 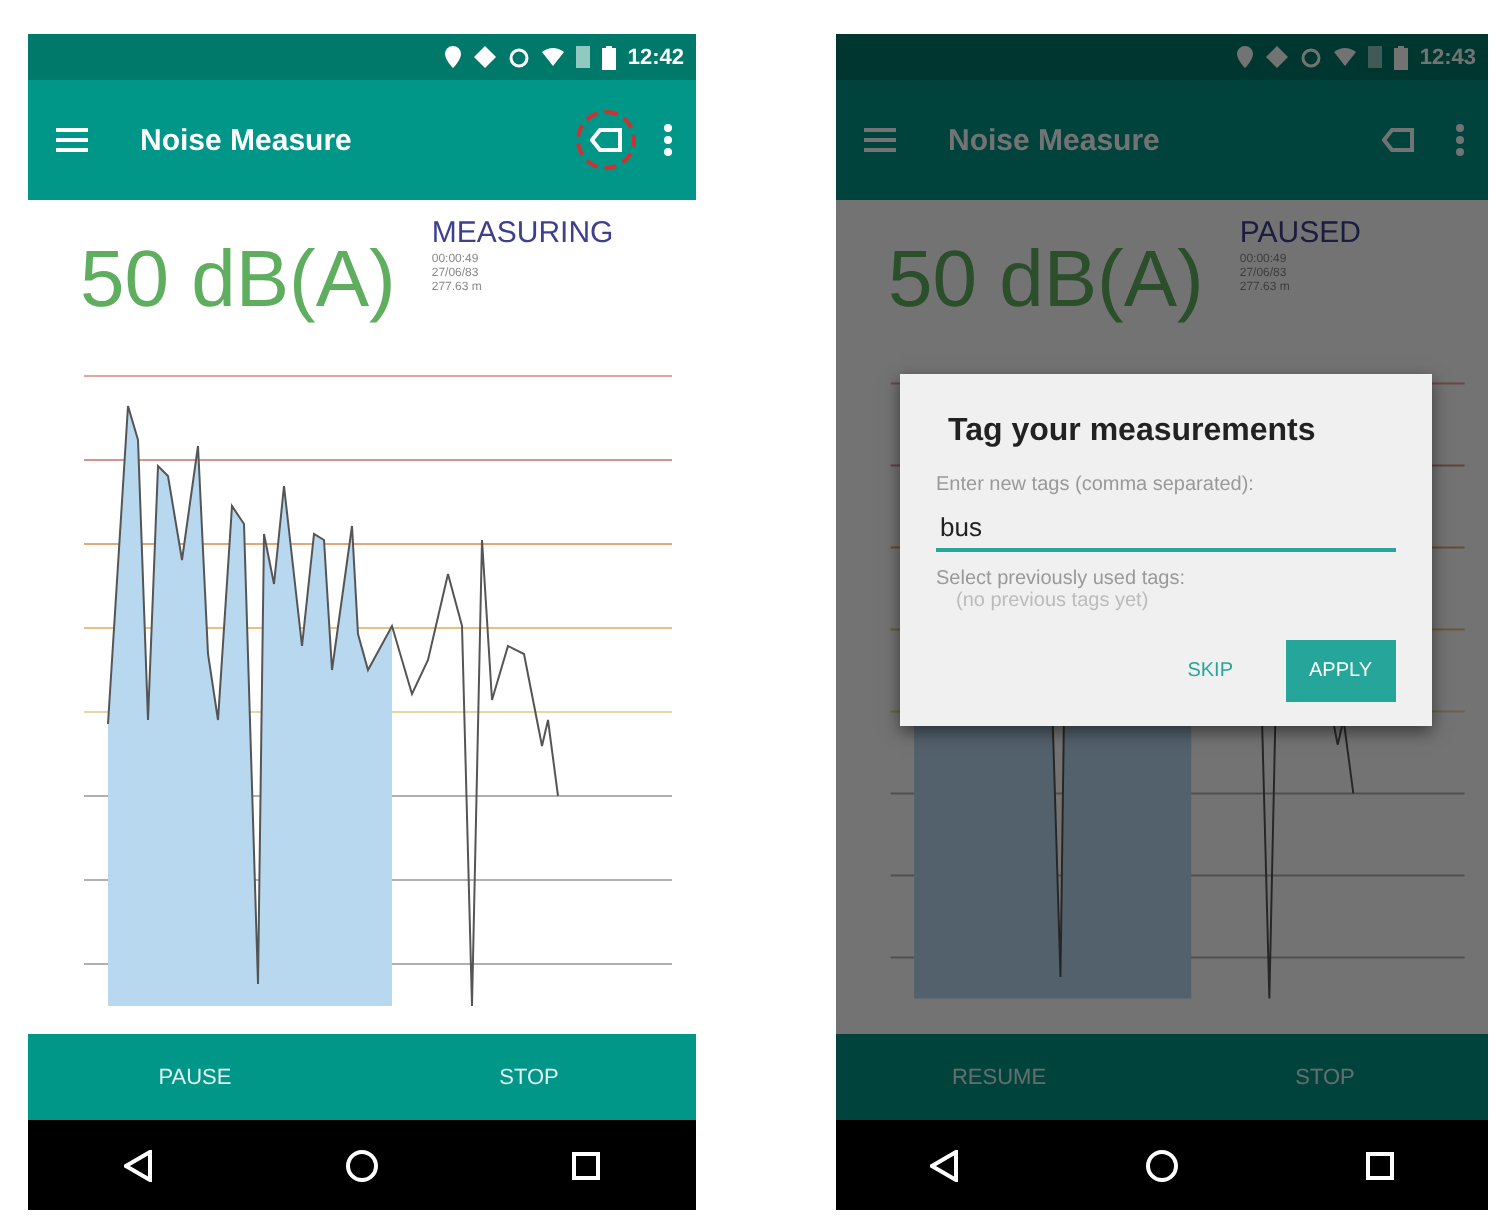 What do you see at coordinates (655, 57) in the screenshot?
I see `status-time: 12:42` at bounding box center [655, 57].